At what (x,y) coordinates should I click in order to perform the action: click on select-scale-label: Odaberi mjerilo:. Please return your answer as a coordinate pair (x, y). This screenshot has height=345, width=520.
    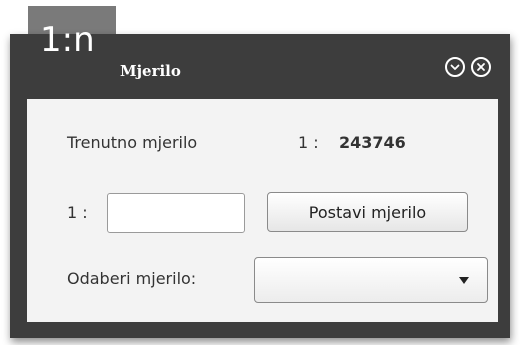
    Looking at the image, I should click on (132, 278).